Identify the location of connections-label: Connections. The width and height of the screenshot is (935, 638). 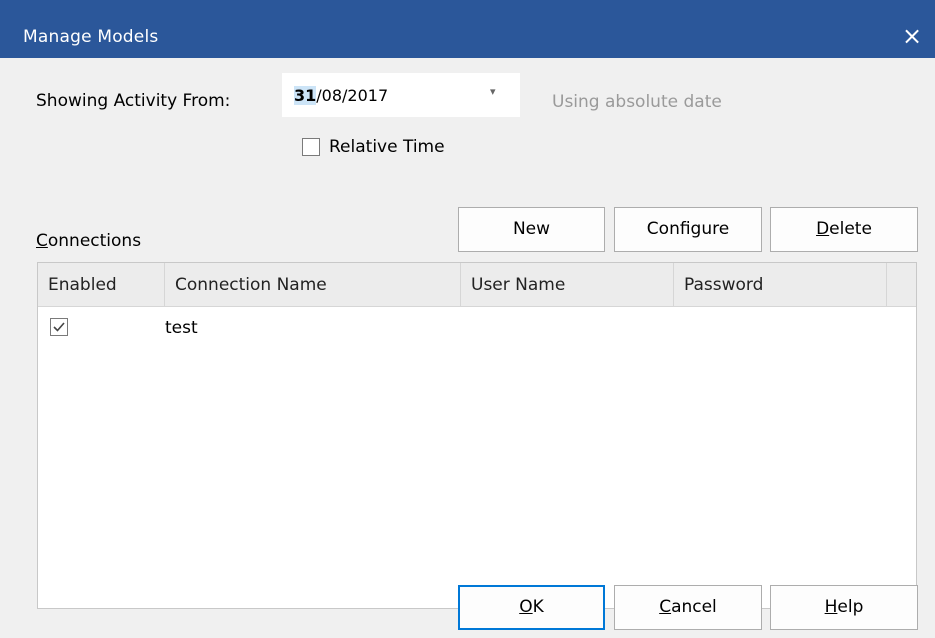
(89, 241).